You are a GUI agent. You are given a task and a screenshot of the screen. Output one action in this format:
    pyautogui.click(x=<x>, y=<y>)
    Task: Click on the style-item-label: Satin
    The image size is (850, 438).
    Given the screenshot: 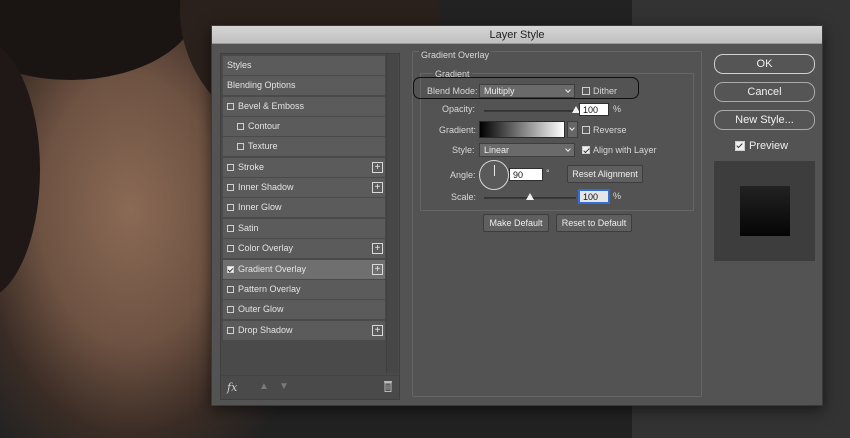 What is the action you would take?
    pyautogui.click(x=248, y=227)
    